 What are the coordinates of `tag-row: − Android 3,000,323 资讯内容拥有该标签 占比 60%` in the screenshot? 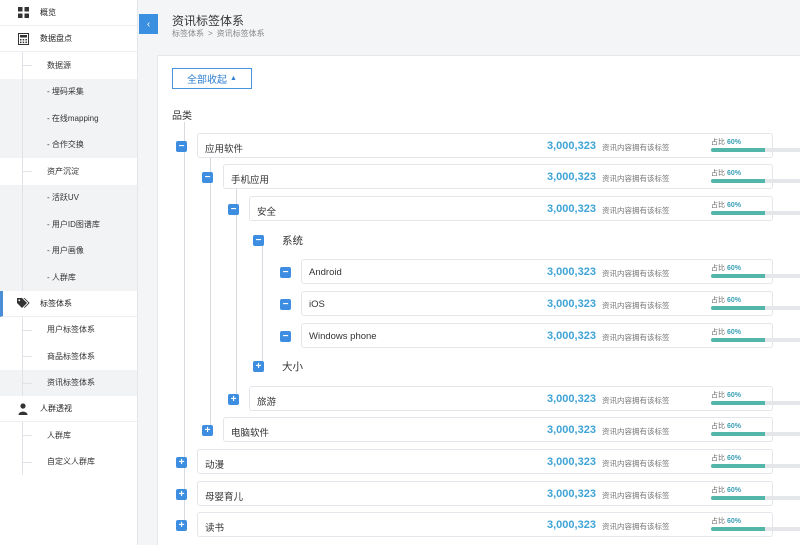 It's located at (540, 271).